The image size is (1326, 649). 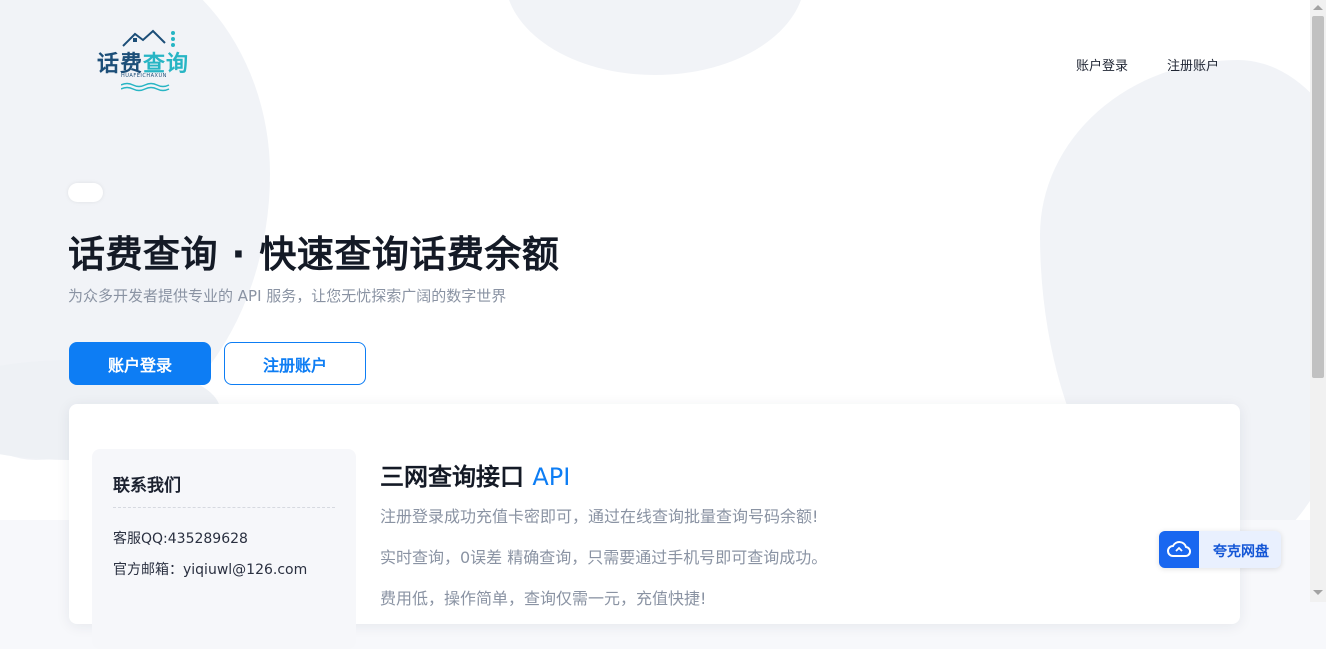 What do you see at coordinates (1102, 64) in the screenshot?
I see `nav-login-link: 账户登录` at bounding box center [1102, 64].